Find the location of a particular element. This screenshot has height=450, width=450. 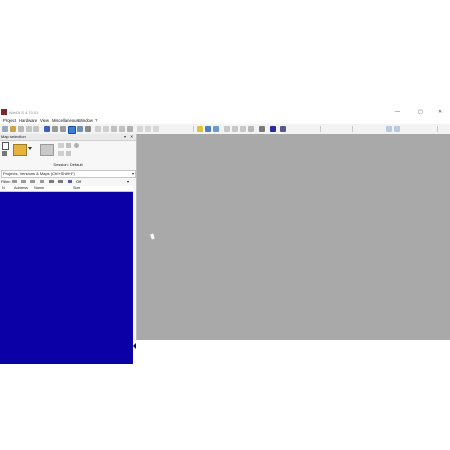

first-icon is located at coordinates (29, 129).